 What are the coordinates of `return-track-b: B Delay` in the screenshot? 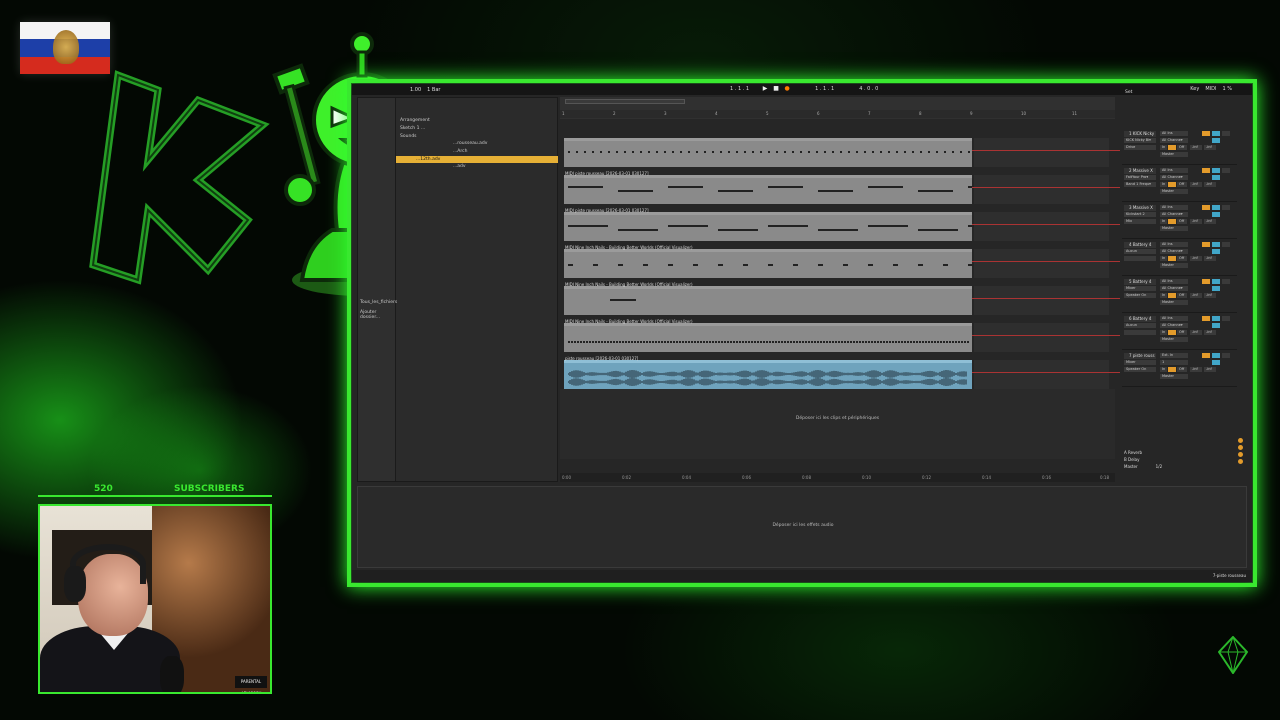 It's located at (1132, 460).